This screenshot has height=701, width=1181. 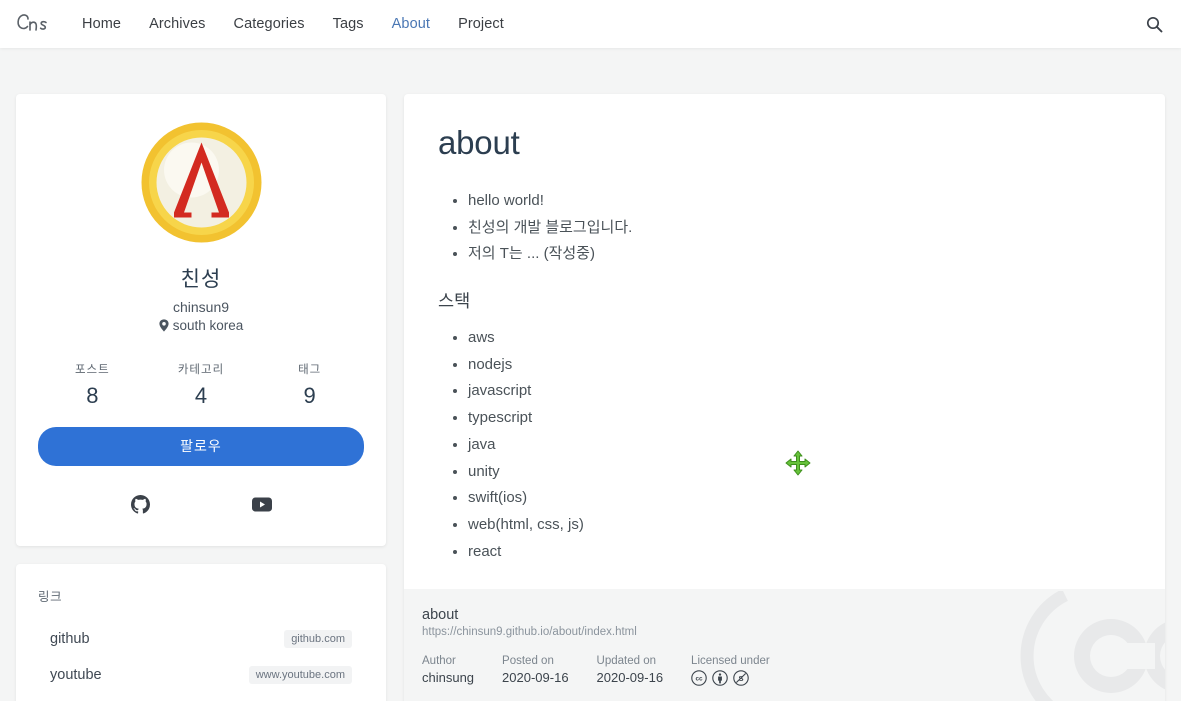 I want to click on meta-author: Author chinsung, so click(x=448, y=670).